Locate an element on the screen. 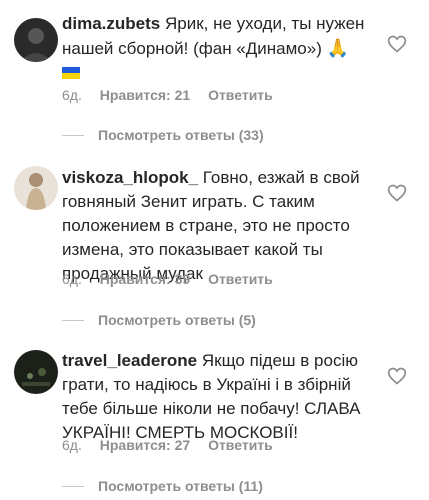 The image size is (429, 500). comment-meta: 6д. Нравится: 21 Ответить is located at coordinates (174, 95).